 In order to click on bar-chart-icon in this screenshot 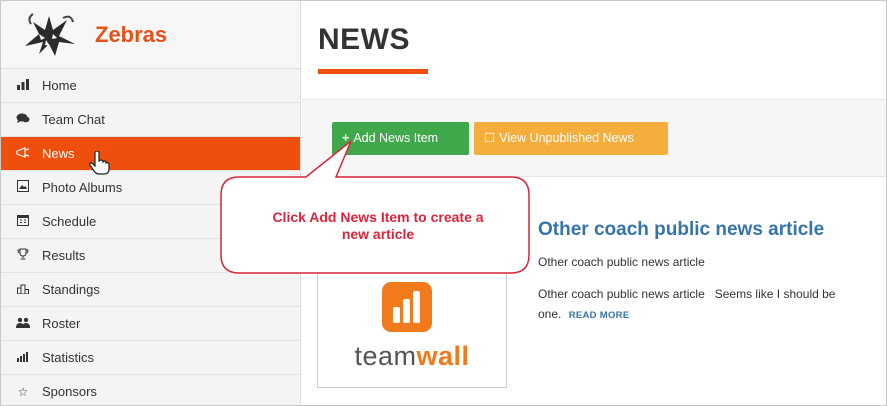, I will do `click(23, 85)`.